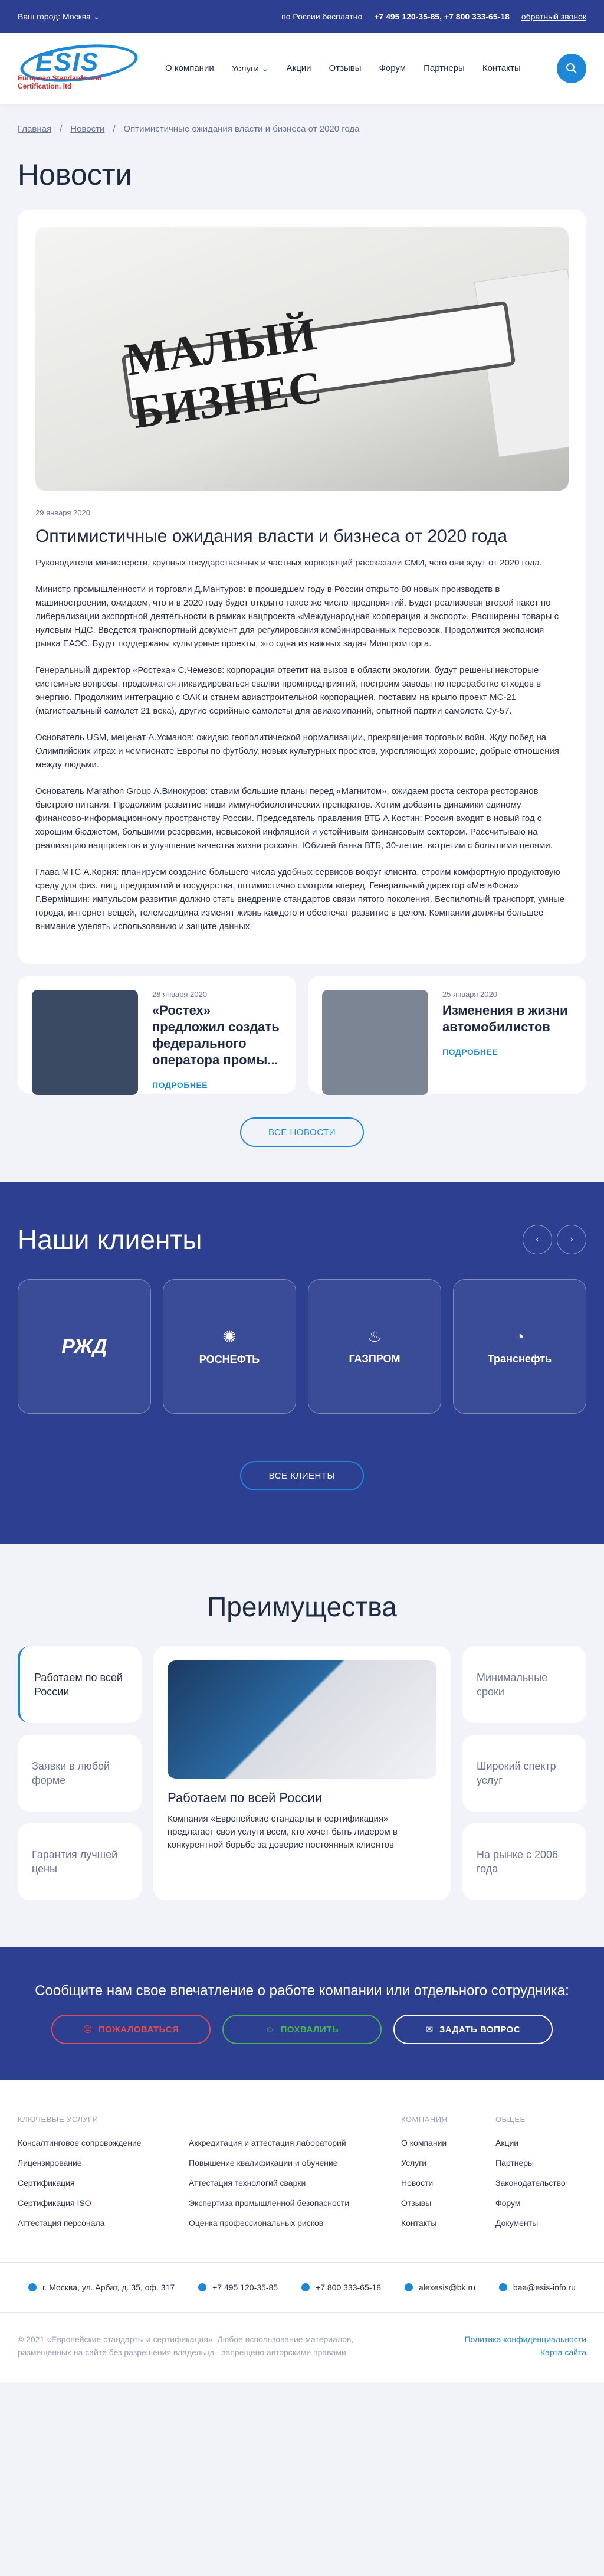 The width and height of the screenshot is (604, 2576). What do you see at coordinates (110, 1239) in the screenshot?
I see `clients-title: Наши клиенты` at bounding box center [110, 1239].